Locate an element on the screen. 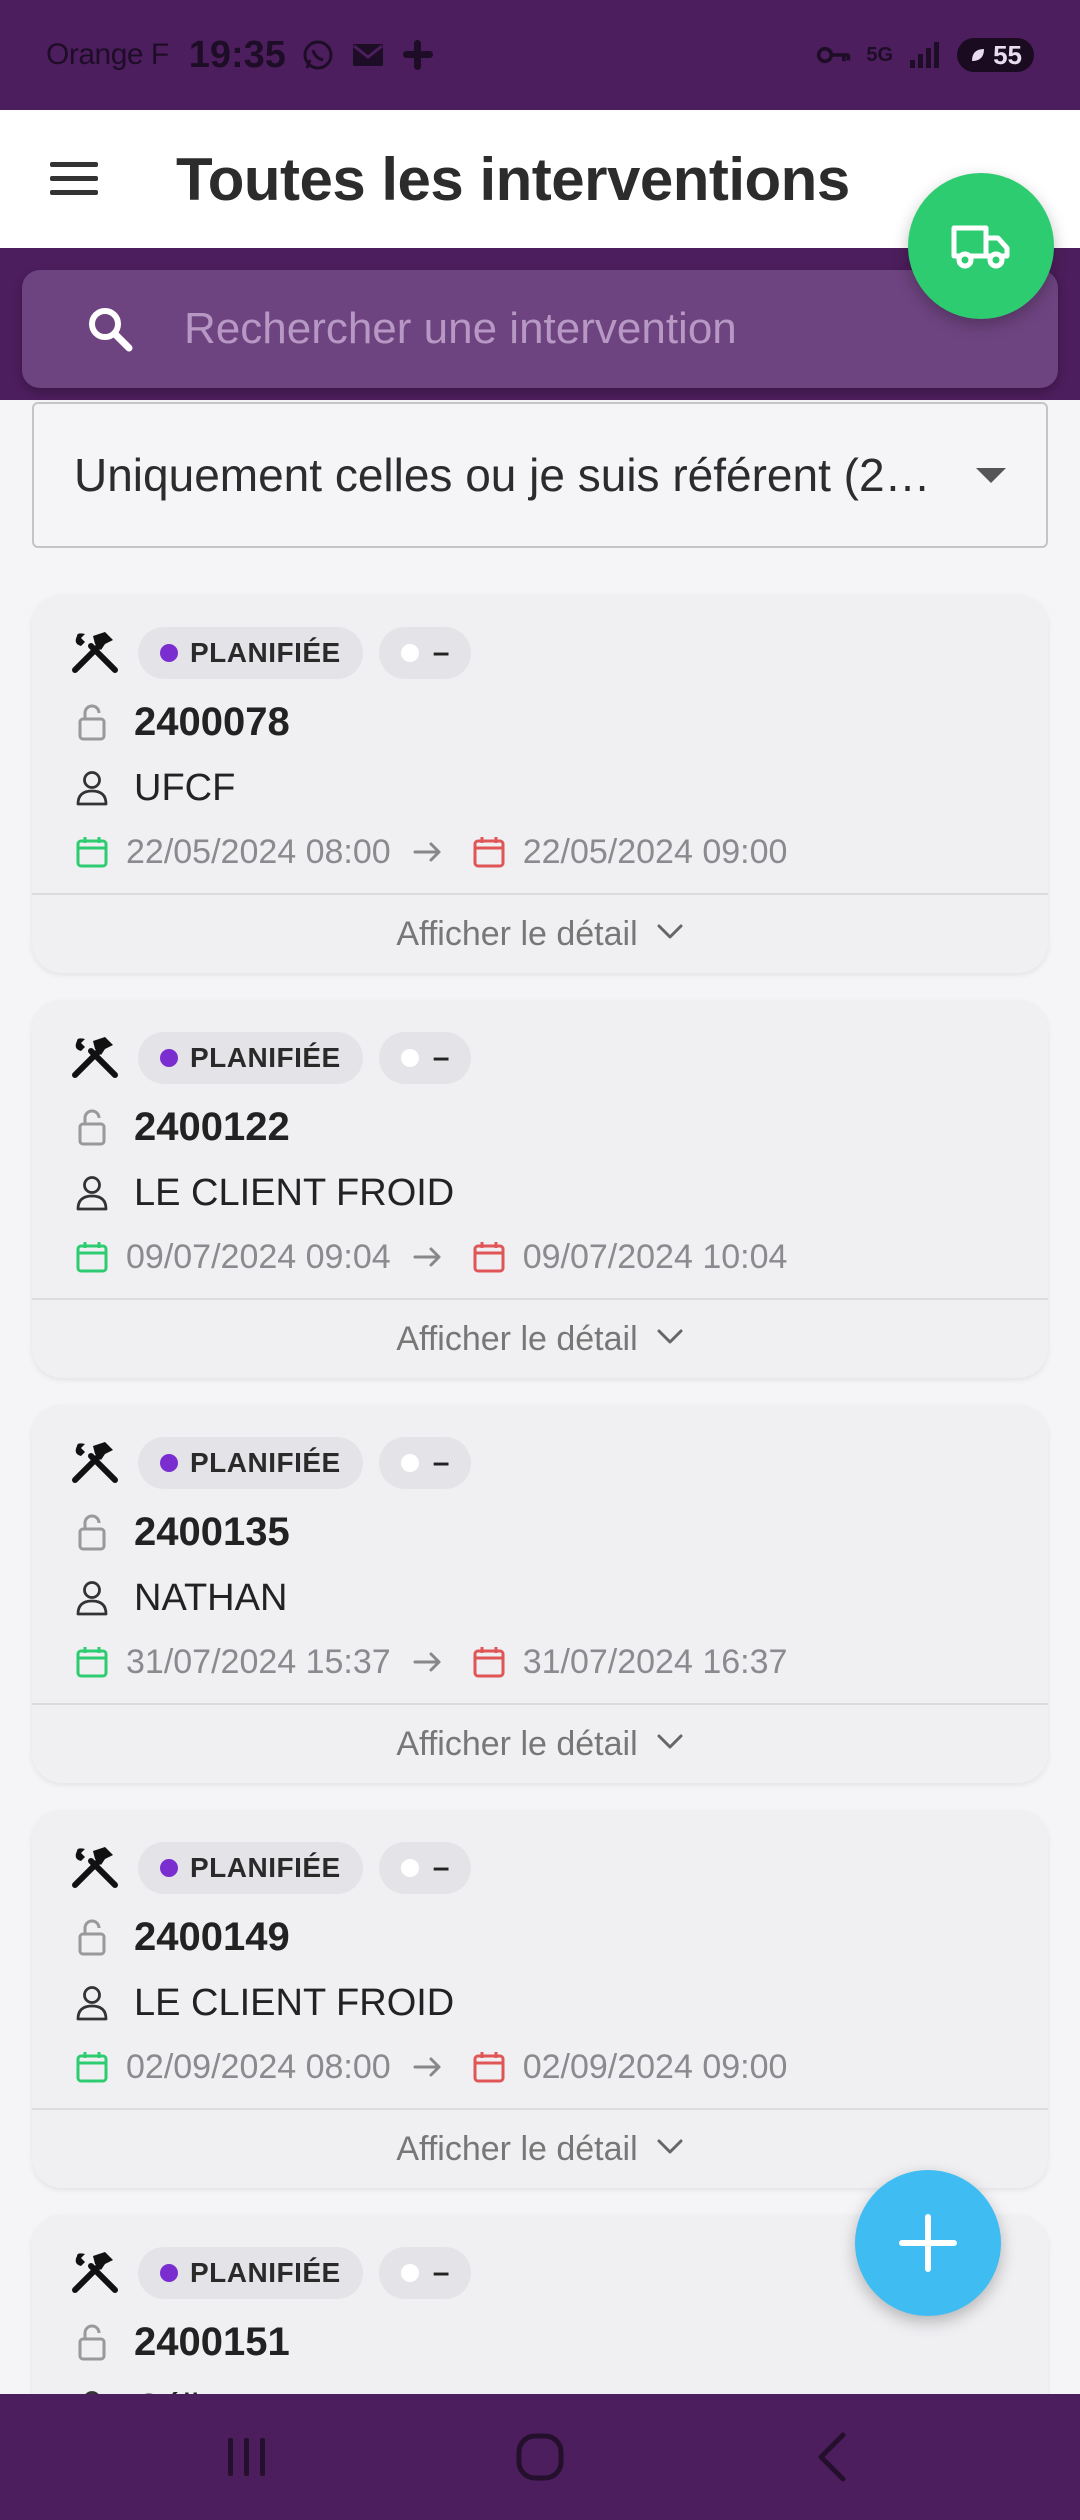 The height and width of the screenshot is (2520, 1080). status-bar: Orange F 19:35 5G 55 is located at coordinates (540, 55).